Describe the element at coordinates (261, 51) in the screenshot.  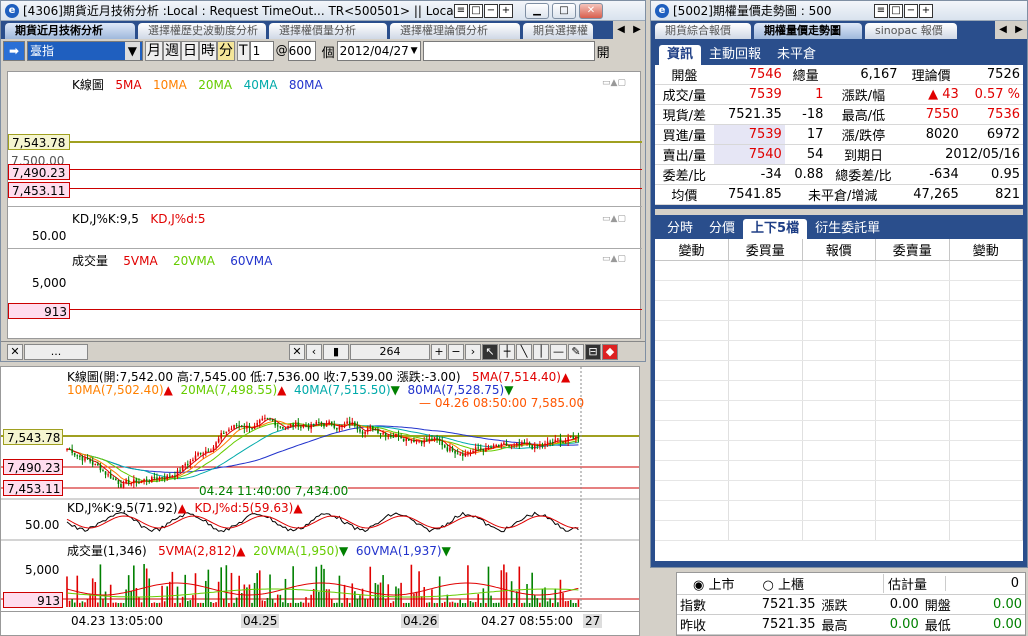
I see `t-value-input: 1` at that location.